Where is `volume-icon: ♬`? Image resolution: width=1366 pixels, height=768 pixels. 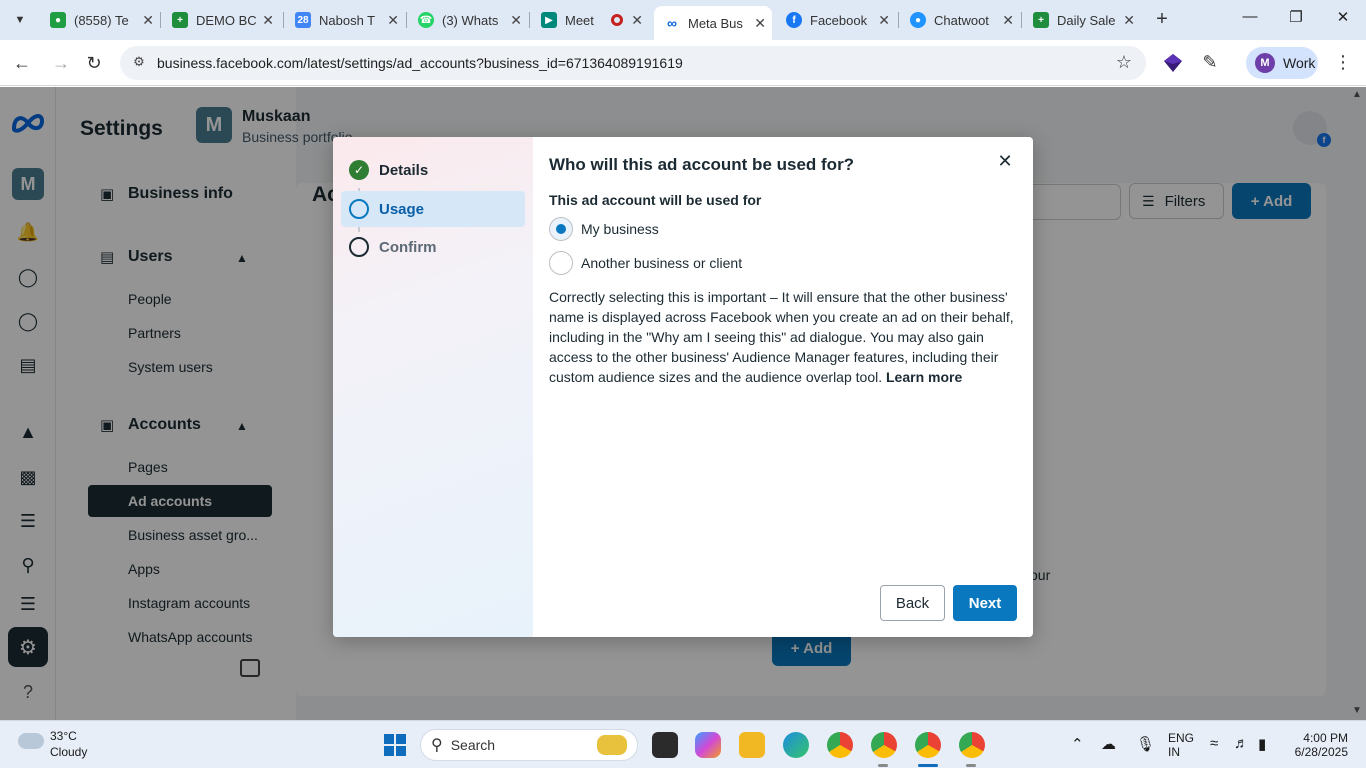 volume-icon: ♬ is located at coordinates (1241, 743).